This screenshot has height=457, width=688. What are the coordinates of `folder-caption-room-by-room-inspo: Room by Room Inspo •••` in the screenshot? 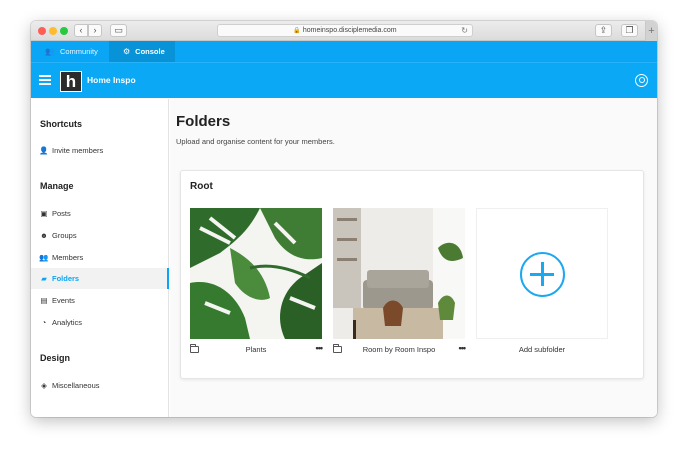 It's located at (400, 350).